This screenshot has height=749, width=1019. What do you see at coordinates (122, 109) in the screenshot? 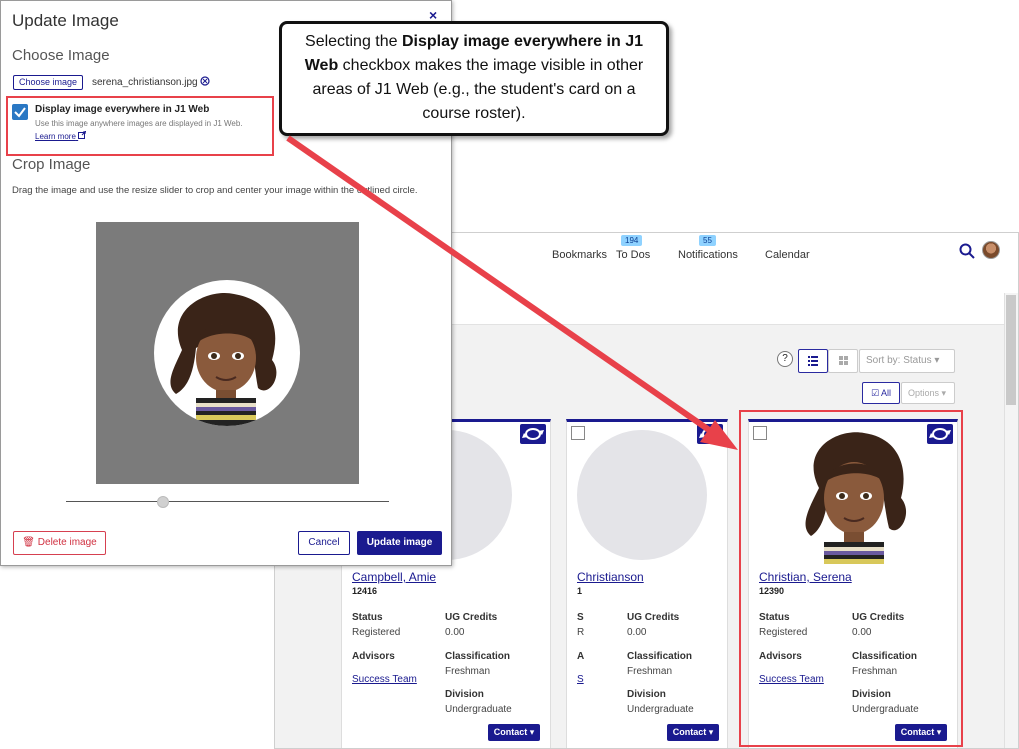
I see `display-everywhere-label: Display image everywhere in J1 Web` at bounding box center [122, 109].